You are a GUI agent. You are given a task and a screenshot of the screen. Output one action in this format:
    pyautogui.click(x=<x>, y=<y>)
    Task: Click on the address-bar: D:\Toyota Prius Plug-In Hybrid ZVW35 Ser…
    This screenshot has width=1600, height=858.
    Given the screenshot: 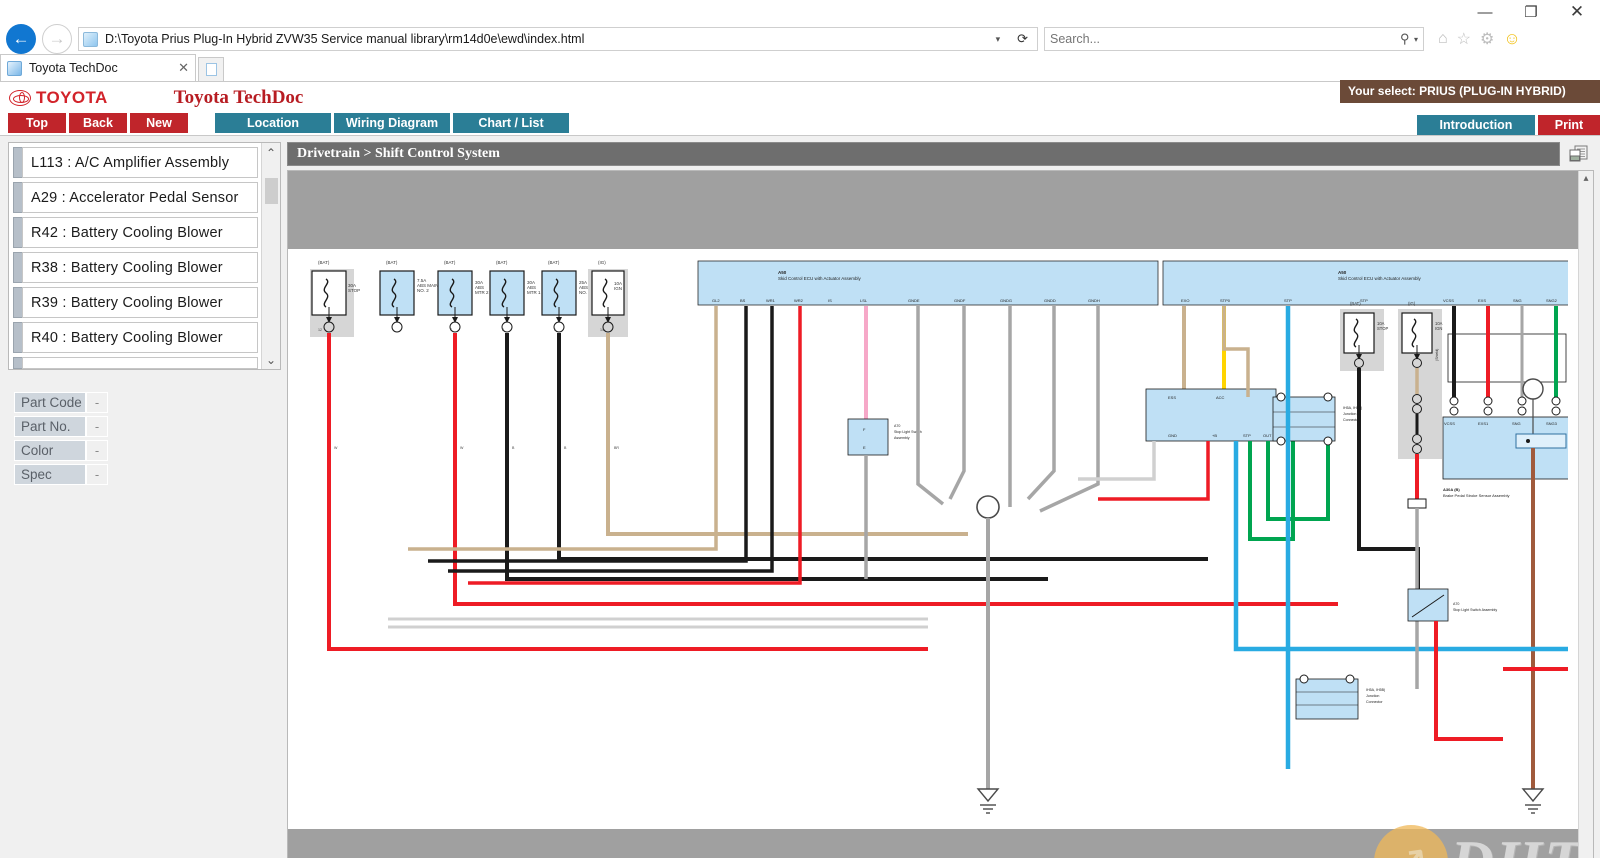 What is the action you would take?
    pyautogui.click(x=558, y=39)
    